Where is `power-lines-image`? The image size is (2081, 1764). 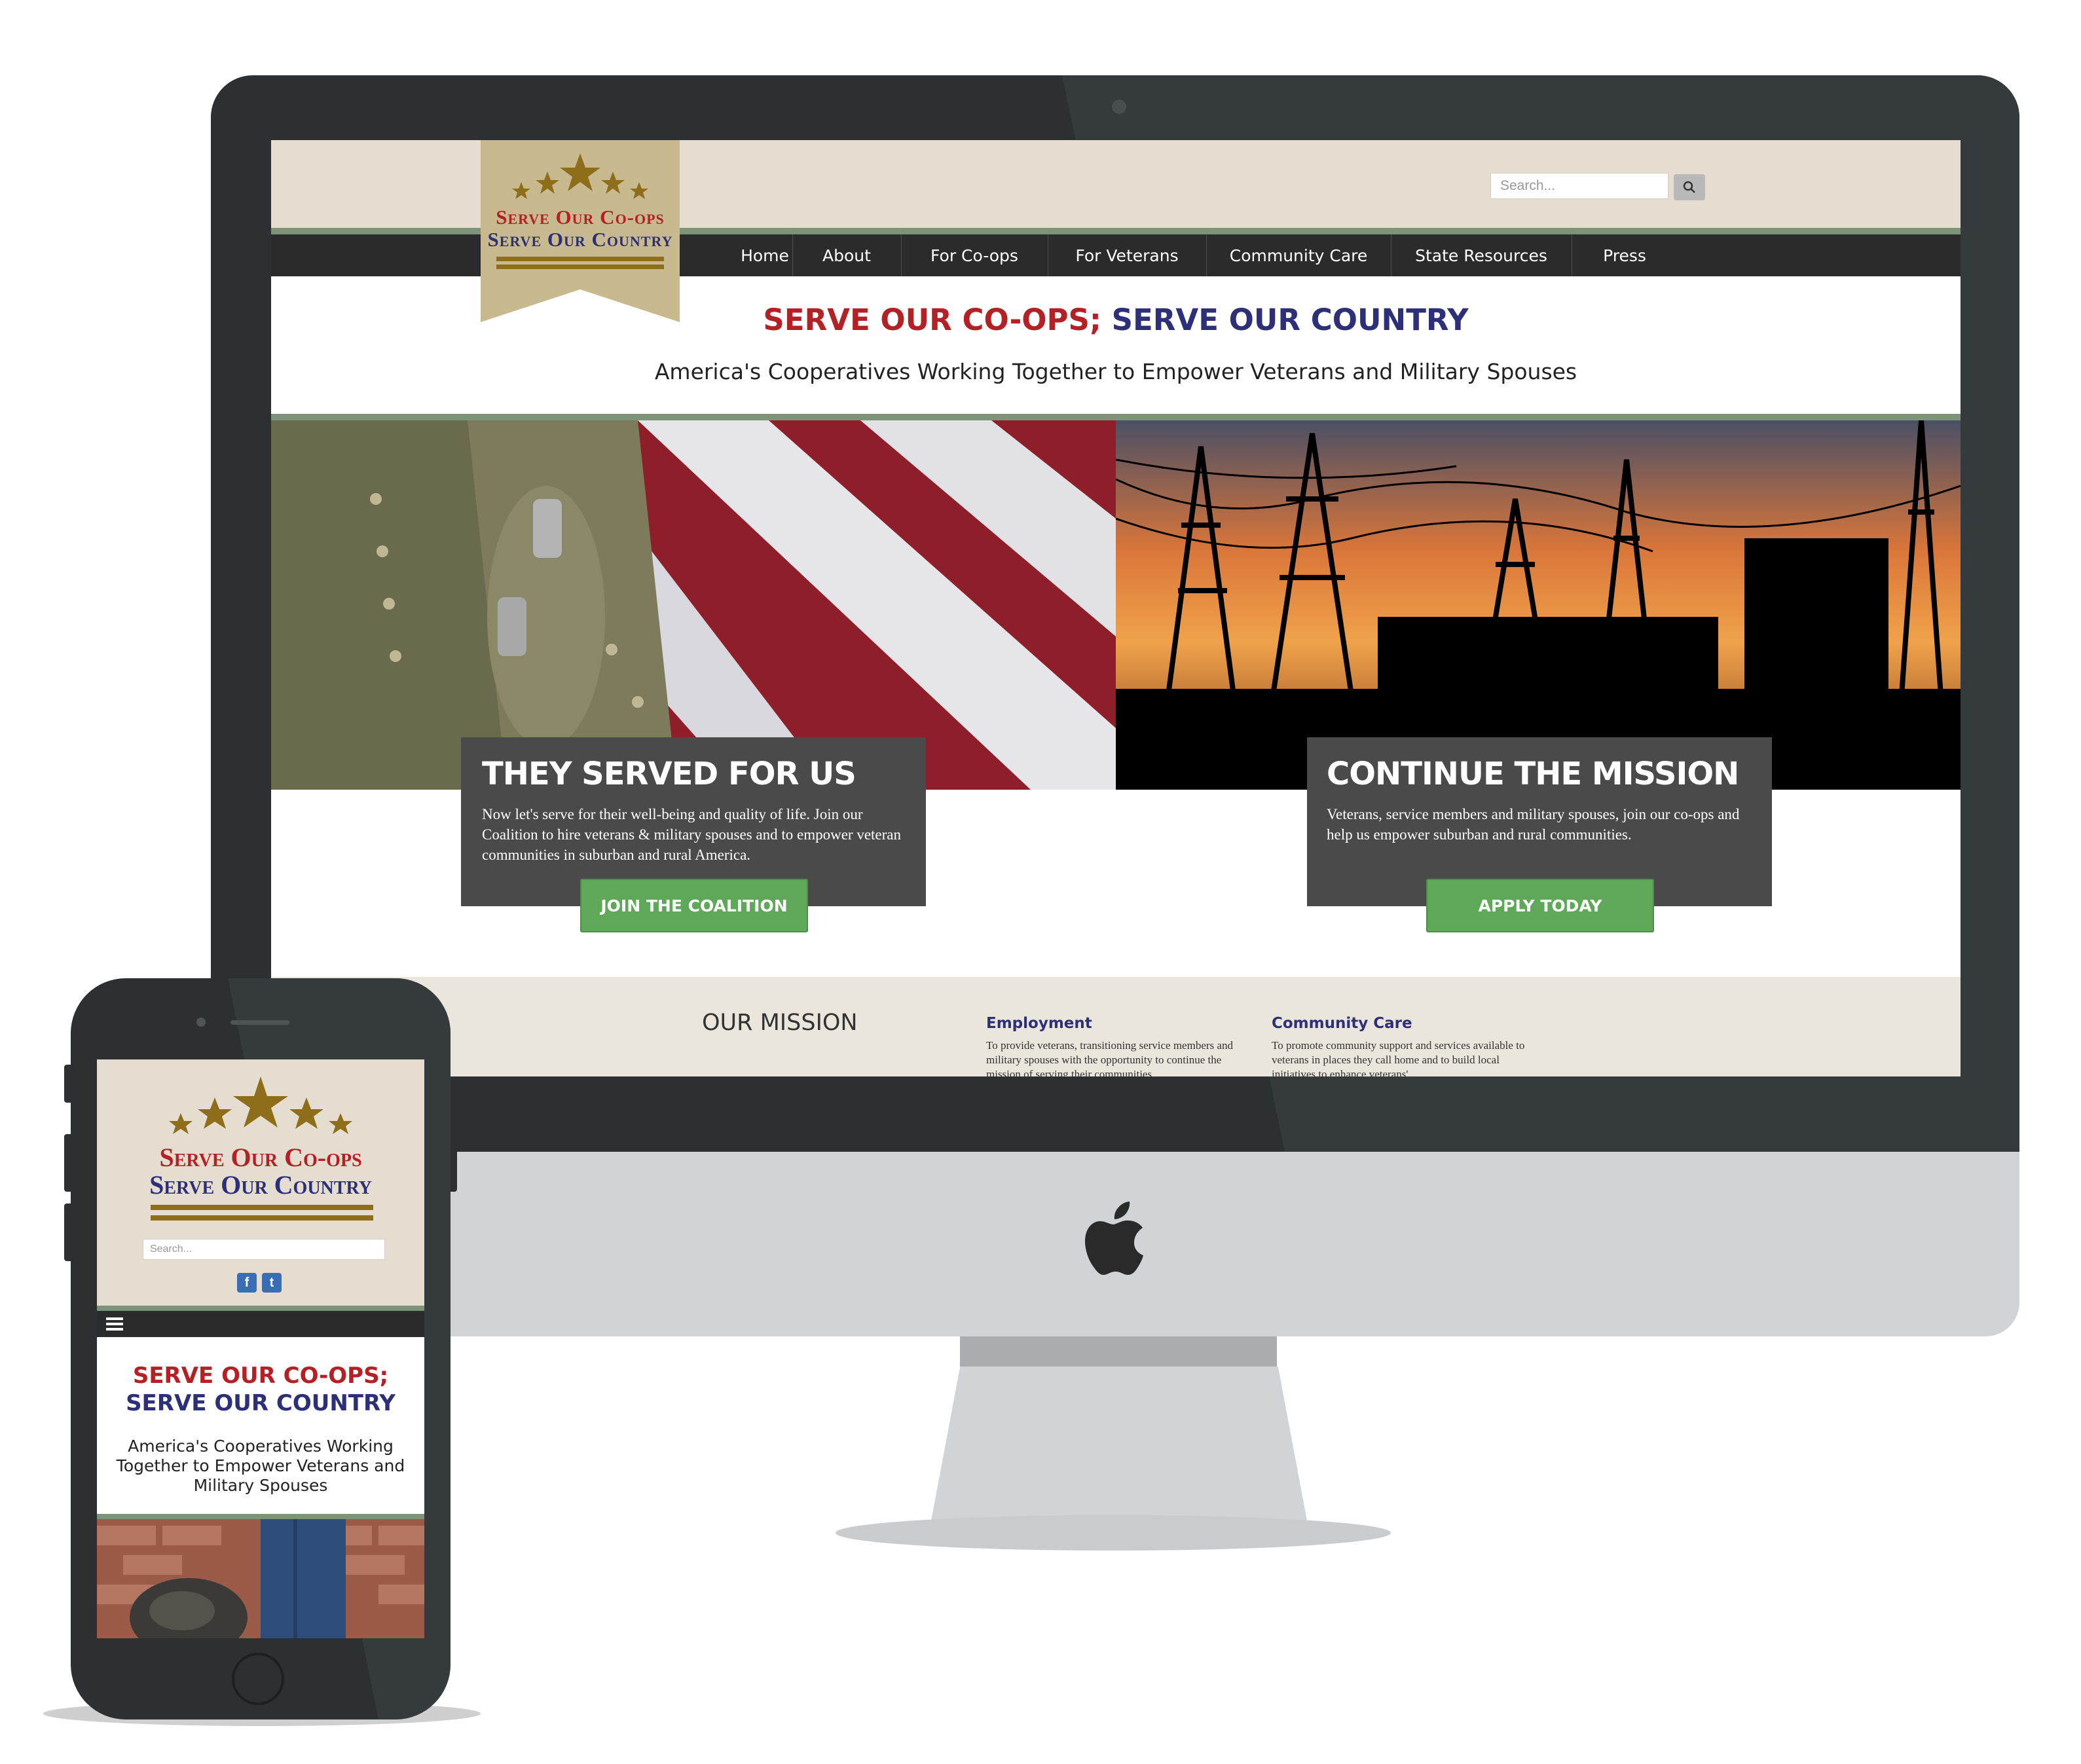
power-lines-image is located at coordinates (1538, 605).